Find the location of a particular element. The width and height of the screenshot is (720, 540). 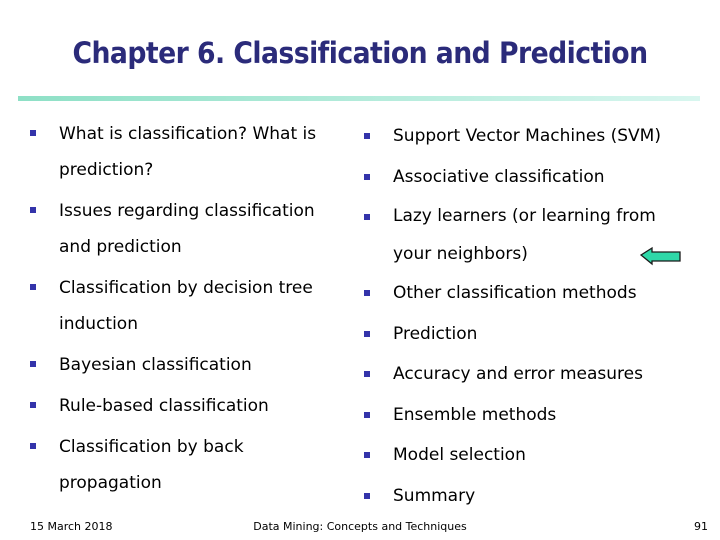

list-item: Classification by back propagation is located at coordinates (185, 465).